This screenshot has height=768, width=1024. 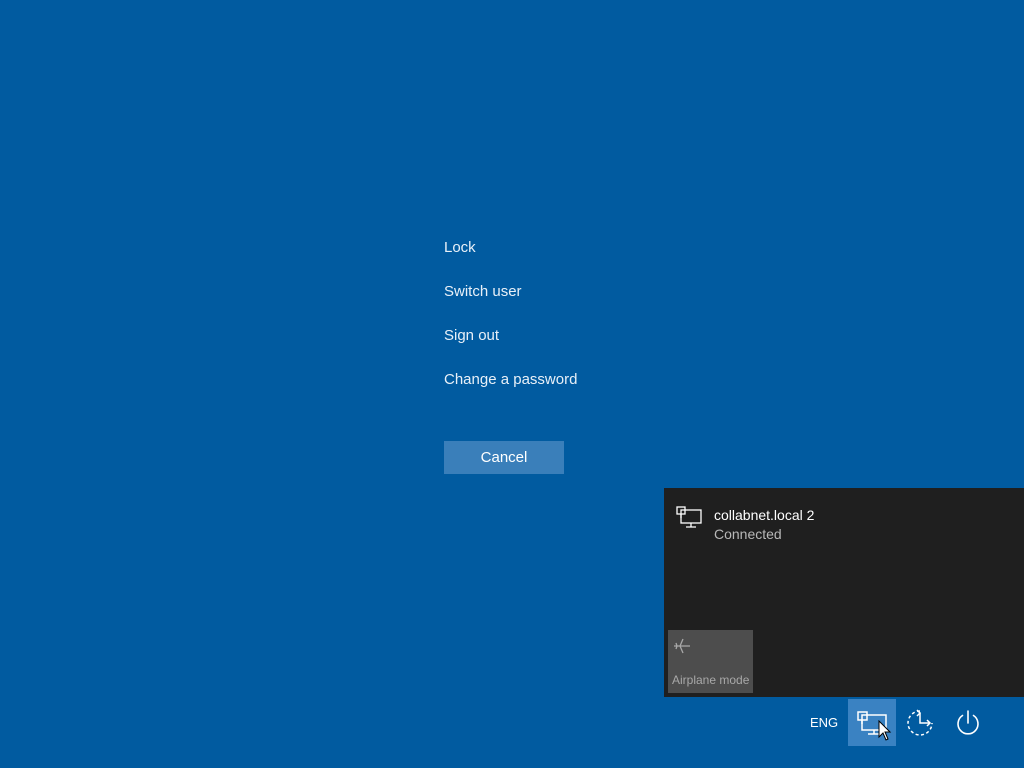 I want to click on airplane-icon, so click(x=682, y=646).